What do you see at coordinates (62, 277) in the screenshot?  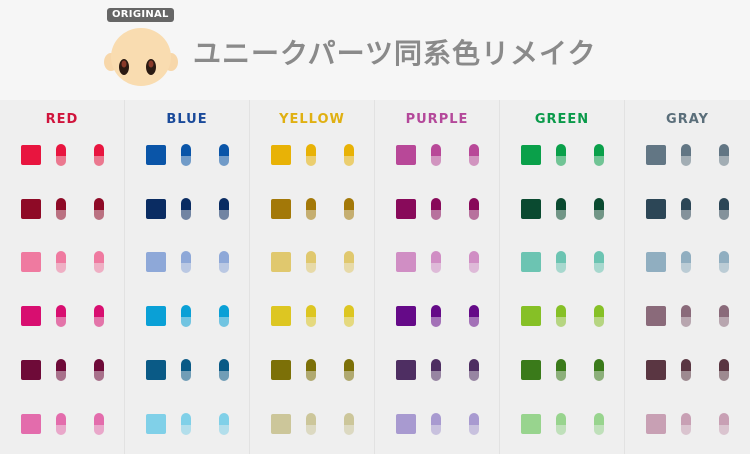 I see `color-column-red: RED` at bounding box center [62, 277].